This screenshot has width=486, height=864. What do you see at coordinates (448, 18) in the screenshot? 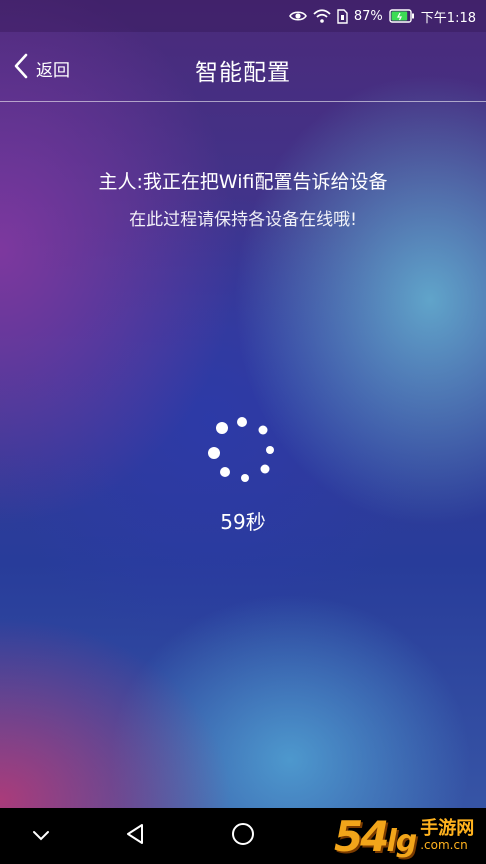
I see `status-time: 下午1:18` at bounding box center [448, 18].